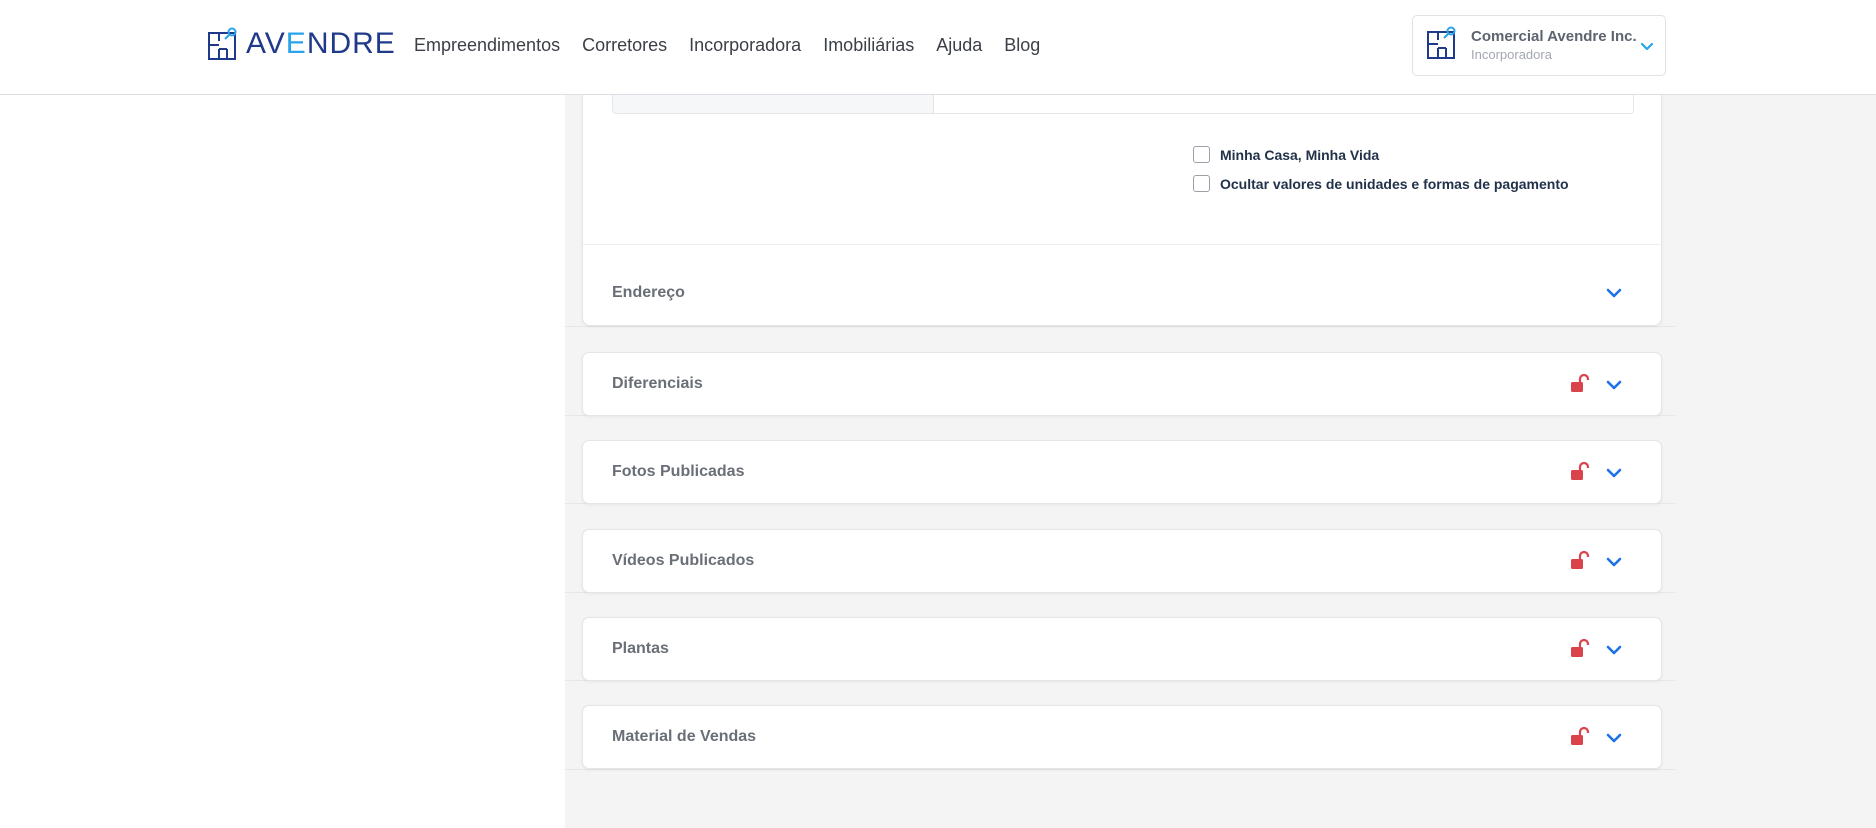 This screenshot has height=828, width=1876. Describe the element at coordinates (745, 45) in the screenshot. I see `nav-incorporadora: Incorporadora` at that location.